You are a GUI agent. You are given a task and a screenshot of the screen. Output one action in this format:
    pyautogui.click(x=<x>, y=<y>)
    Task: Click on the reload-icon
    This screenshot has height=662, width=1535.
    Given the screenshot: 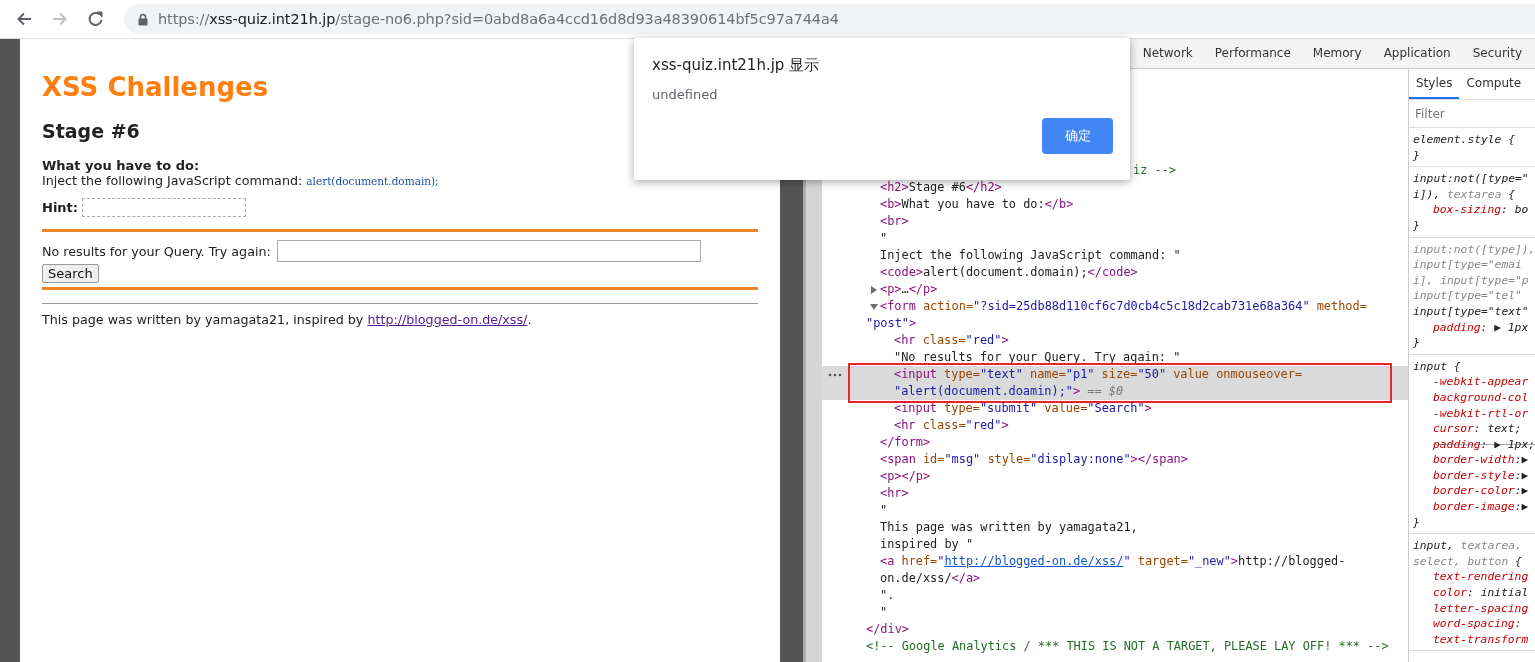 What is the action you would take?
    pyautogui.click(x=96, y=19)
    